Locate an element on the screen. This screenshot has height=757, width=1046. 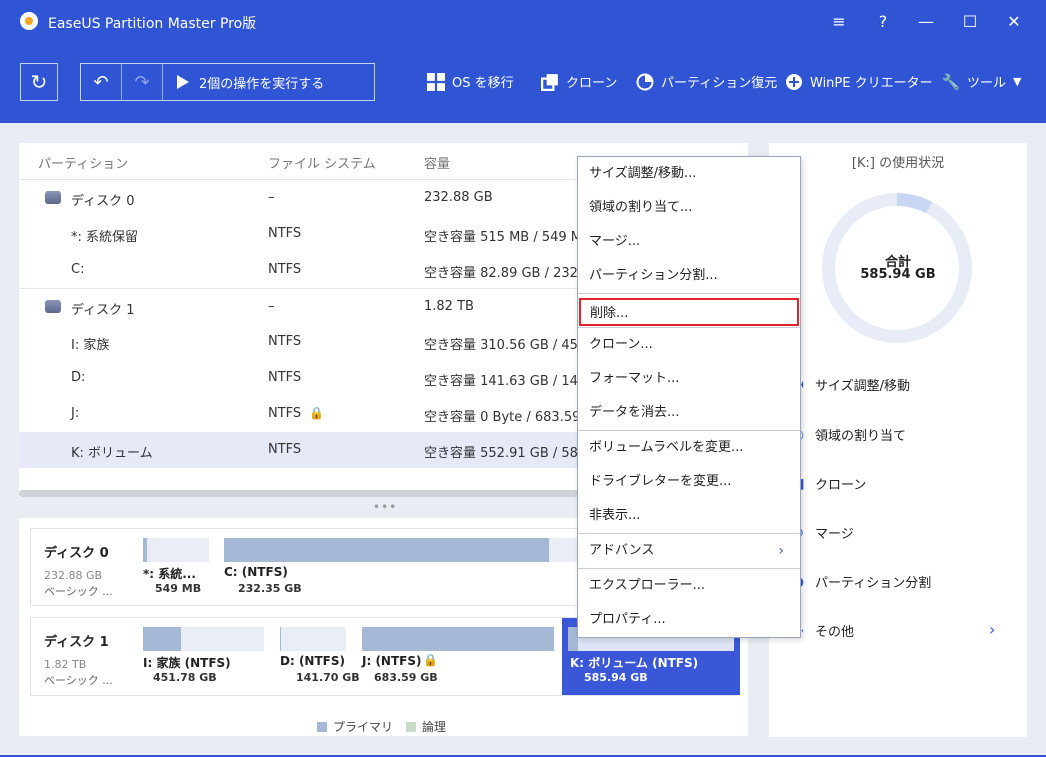
title-bar: EaseUS Partition Master Pro版 ≡ ? — ☐ ✕ is located at coordinates (523, 22).